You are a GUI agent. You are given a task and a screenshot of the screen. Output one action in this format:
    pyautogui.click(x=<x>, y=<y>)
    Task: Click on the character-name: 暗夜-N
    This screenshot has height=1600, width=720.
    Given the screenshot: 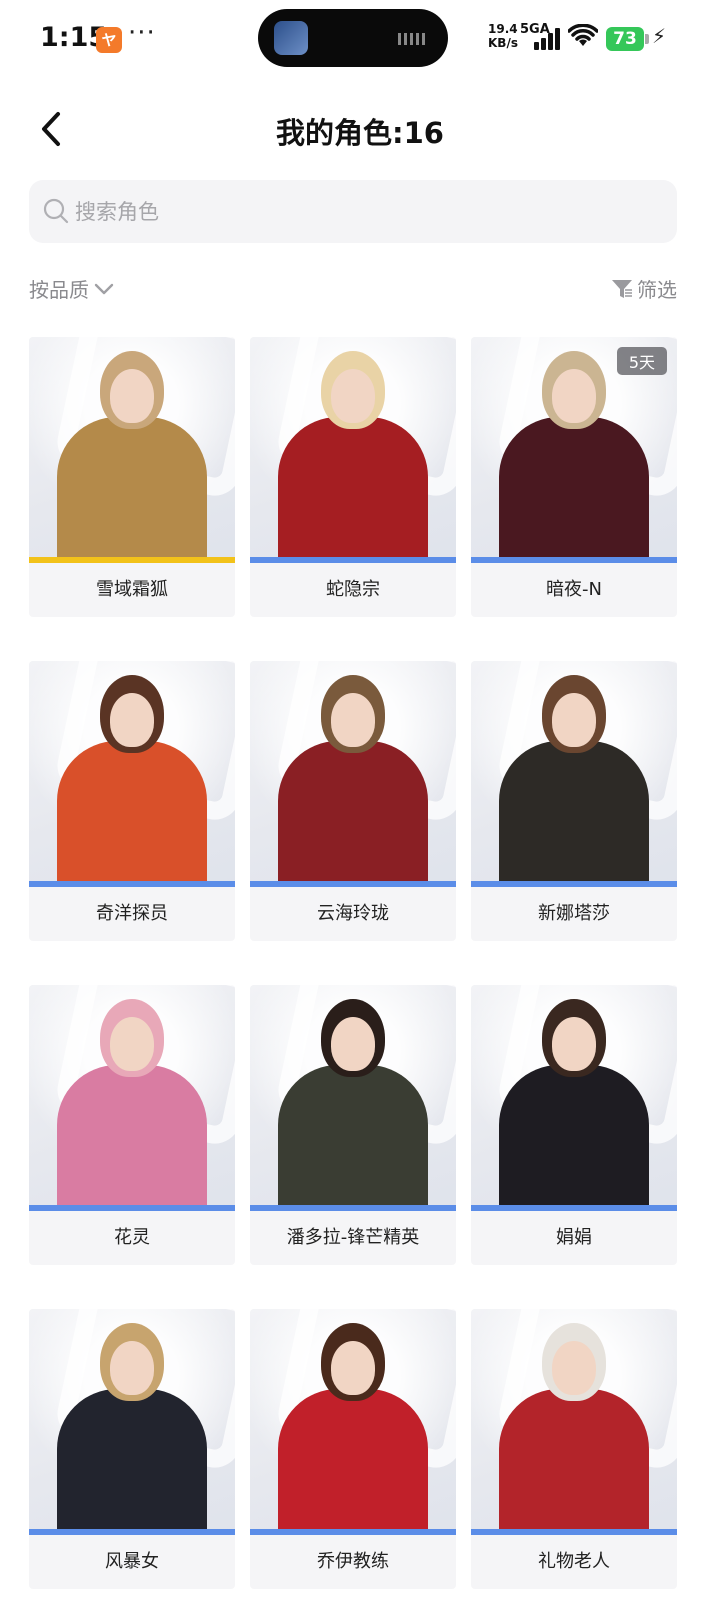 What is the action you would take?
    pyautogui.click(x=574, y=589)
    